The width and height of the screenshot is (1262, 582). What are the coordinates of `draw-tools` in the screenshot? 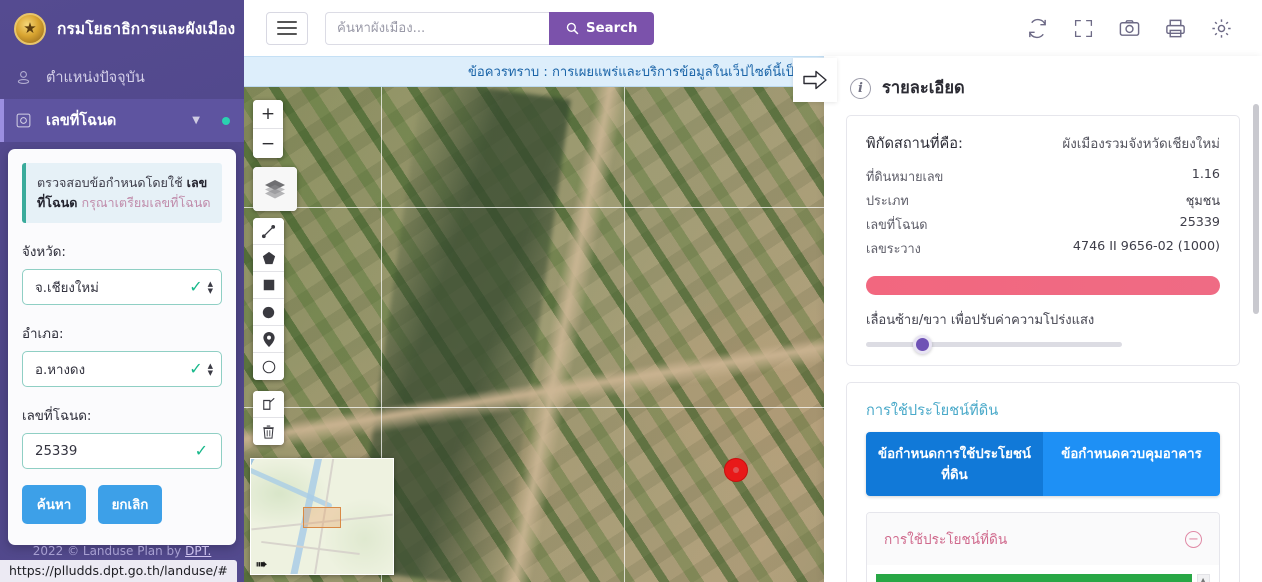 It's located at (268, 299).